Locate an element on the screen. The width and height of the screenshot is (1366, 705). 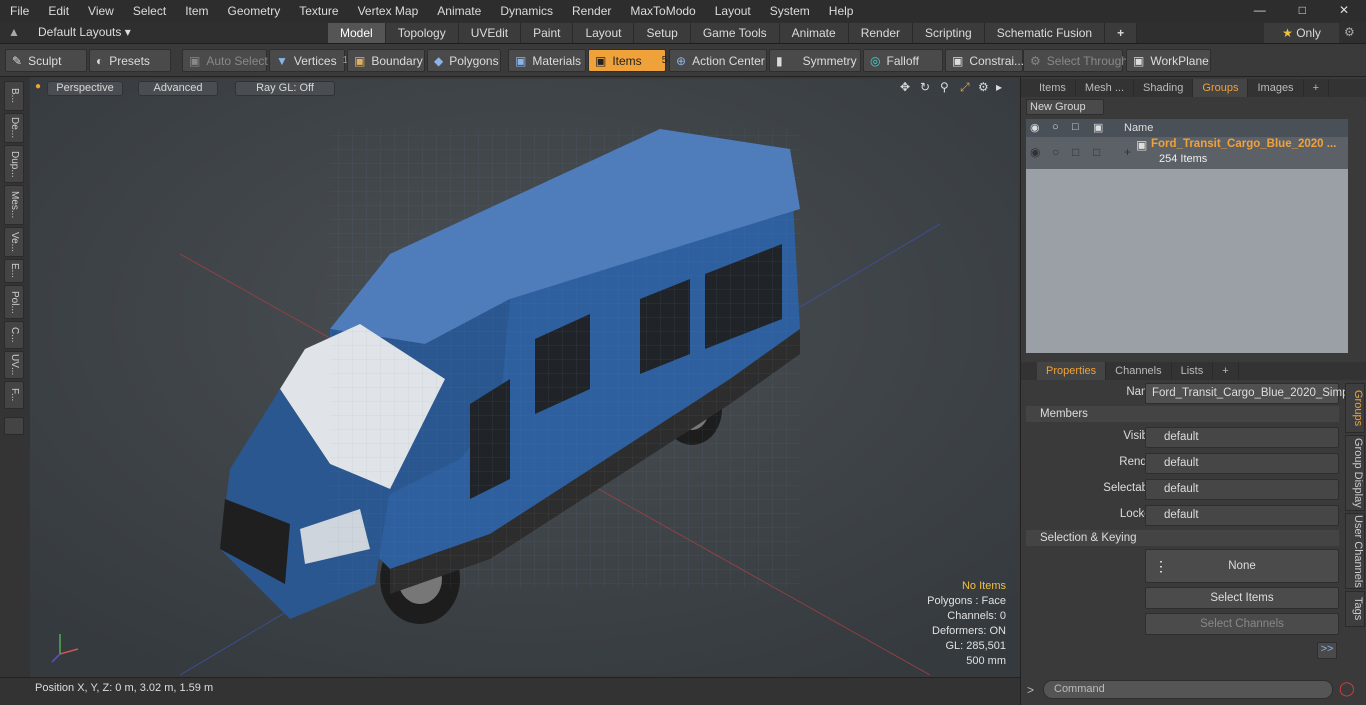
tab-shading: Shading is located at coordinates (1164, 88).